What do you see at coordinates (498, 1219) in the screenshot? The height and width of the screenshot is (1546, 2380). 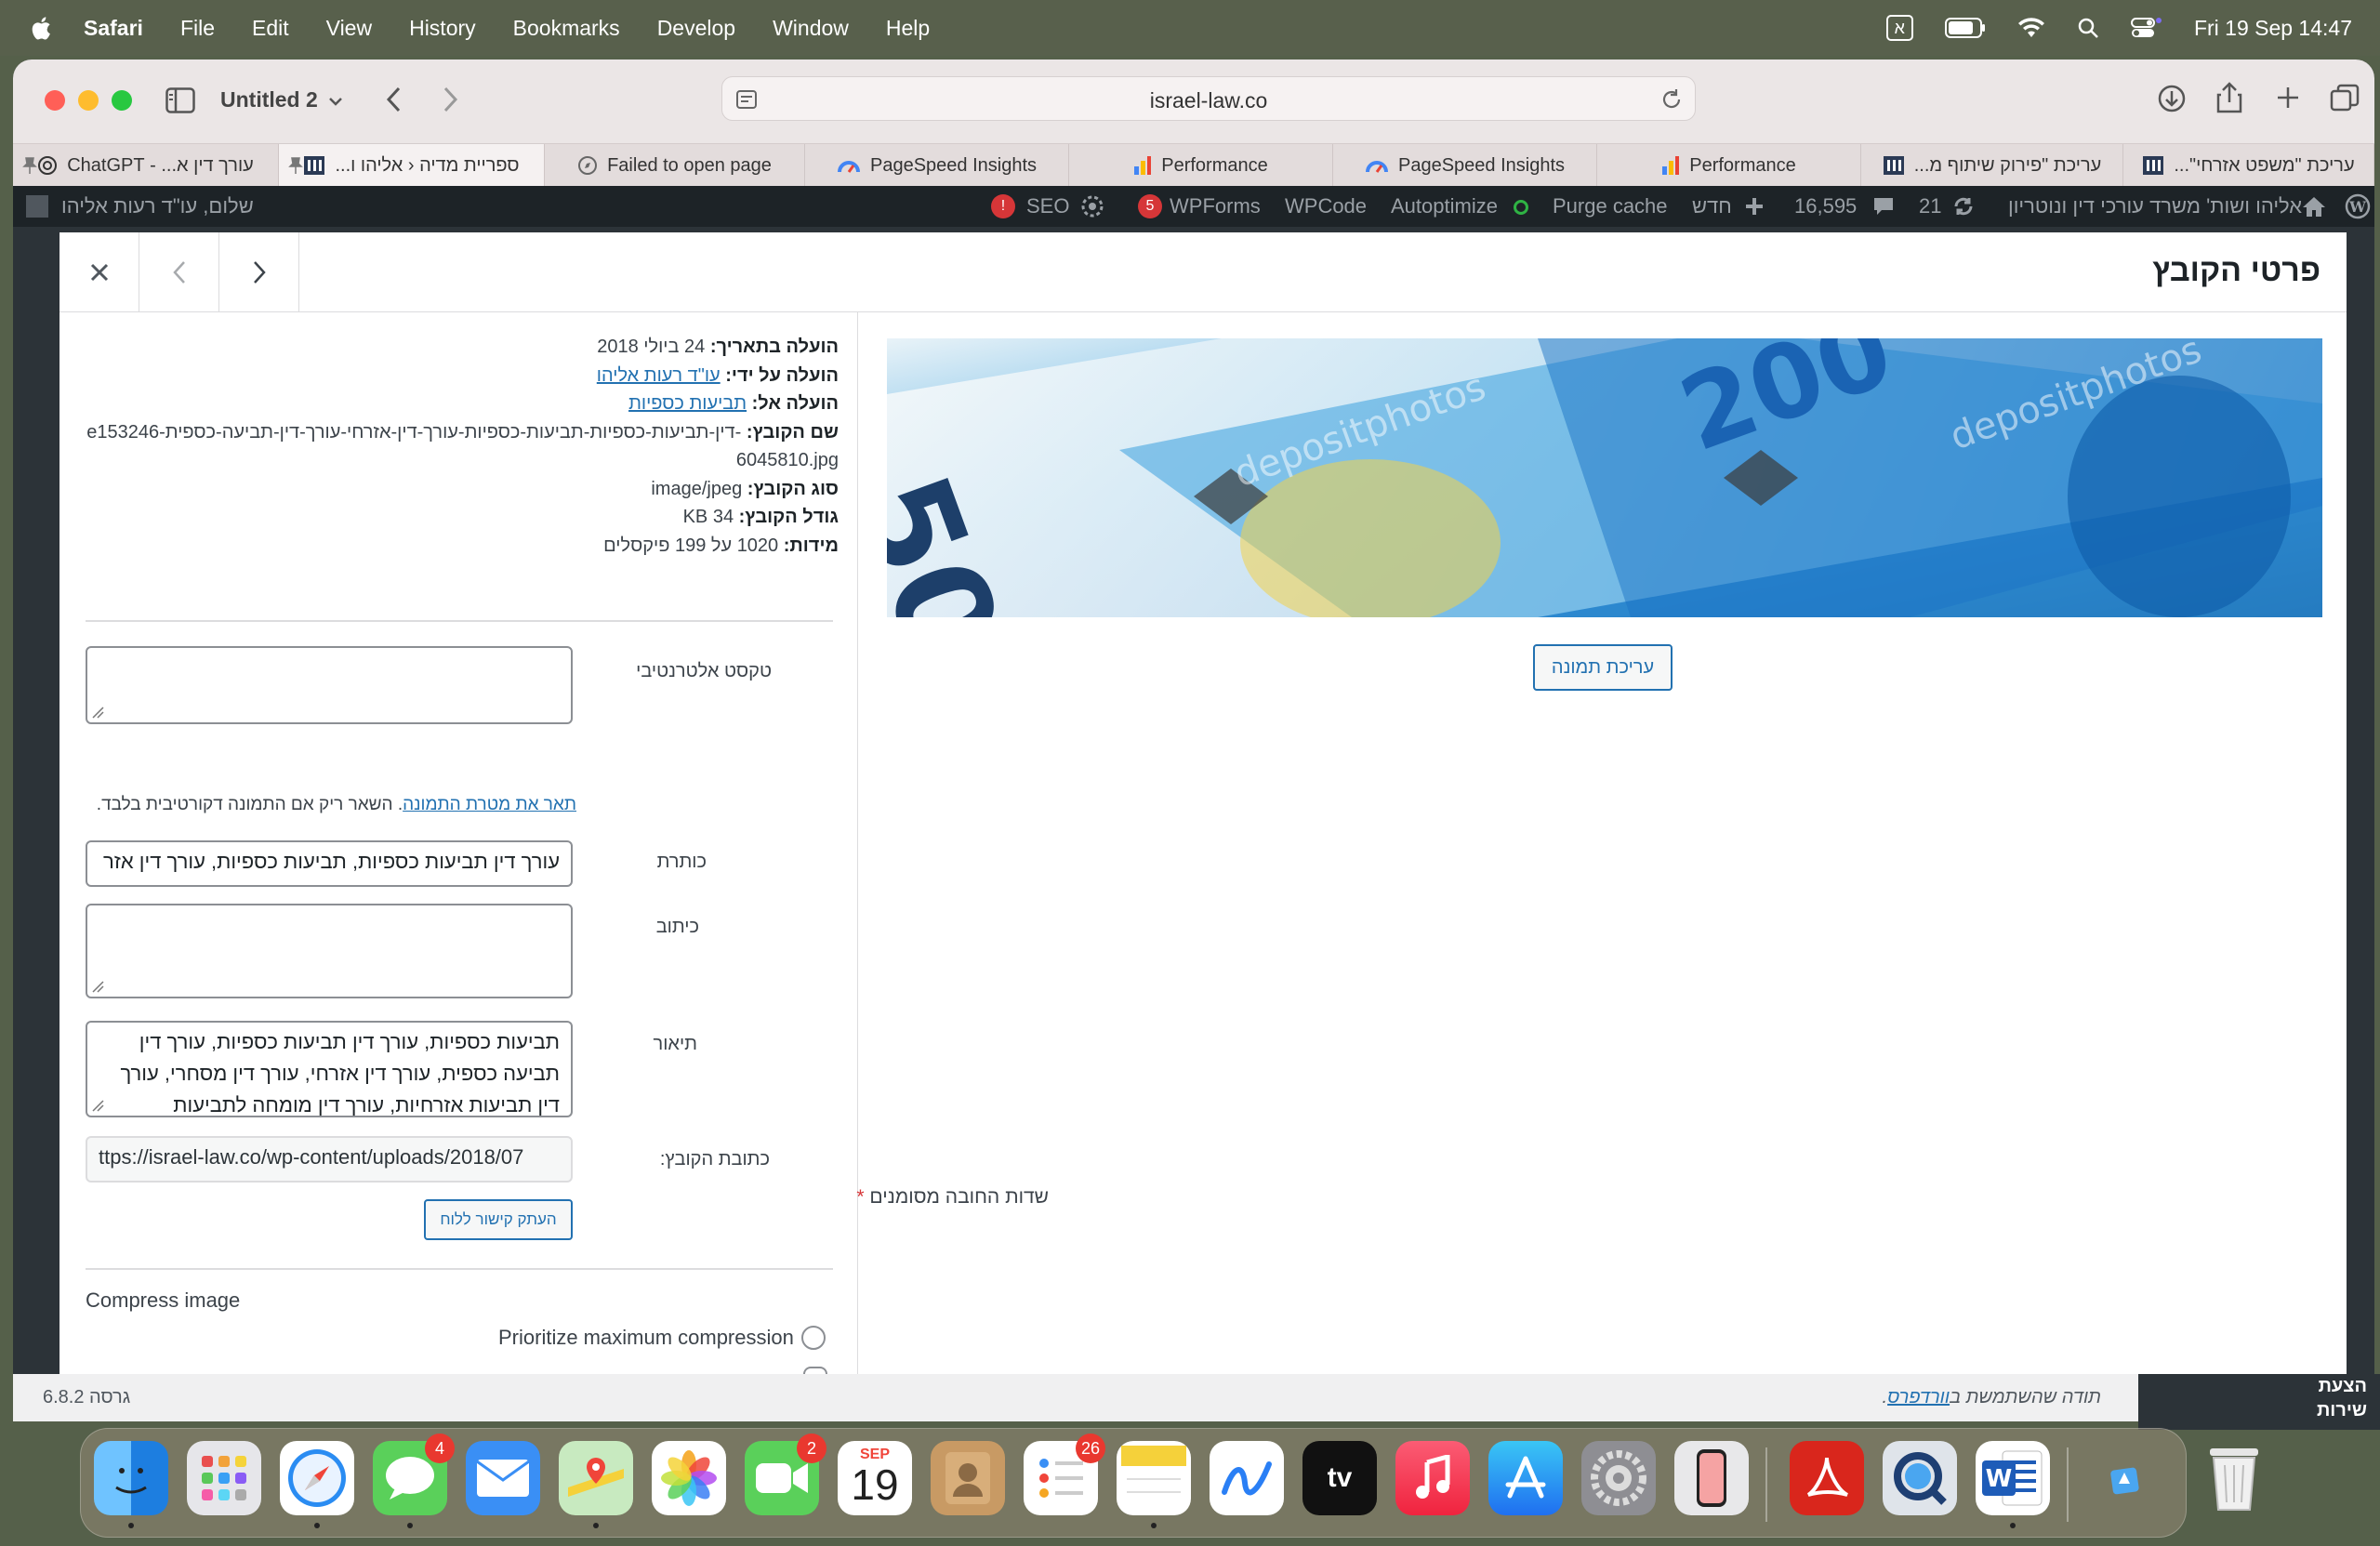 I see `copy-url-button: העתק קישור ללוח` at bounding box center [498, 1219].